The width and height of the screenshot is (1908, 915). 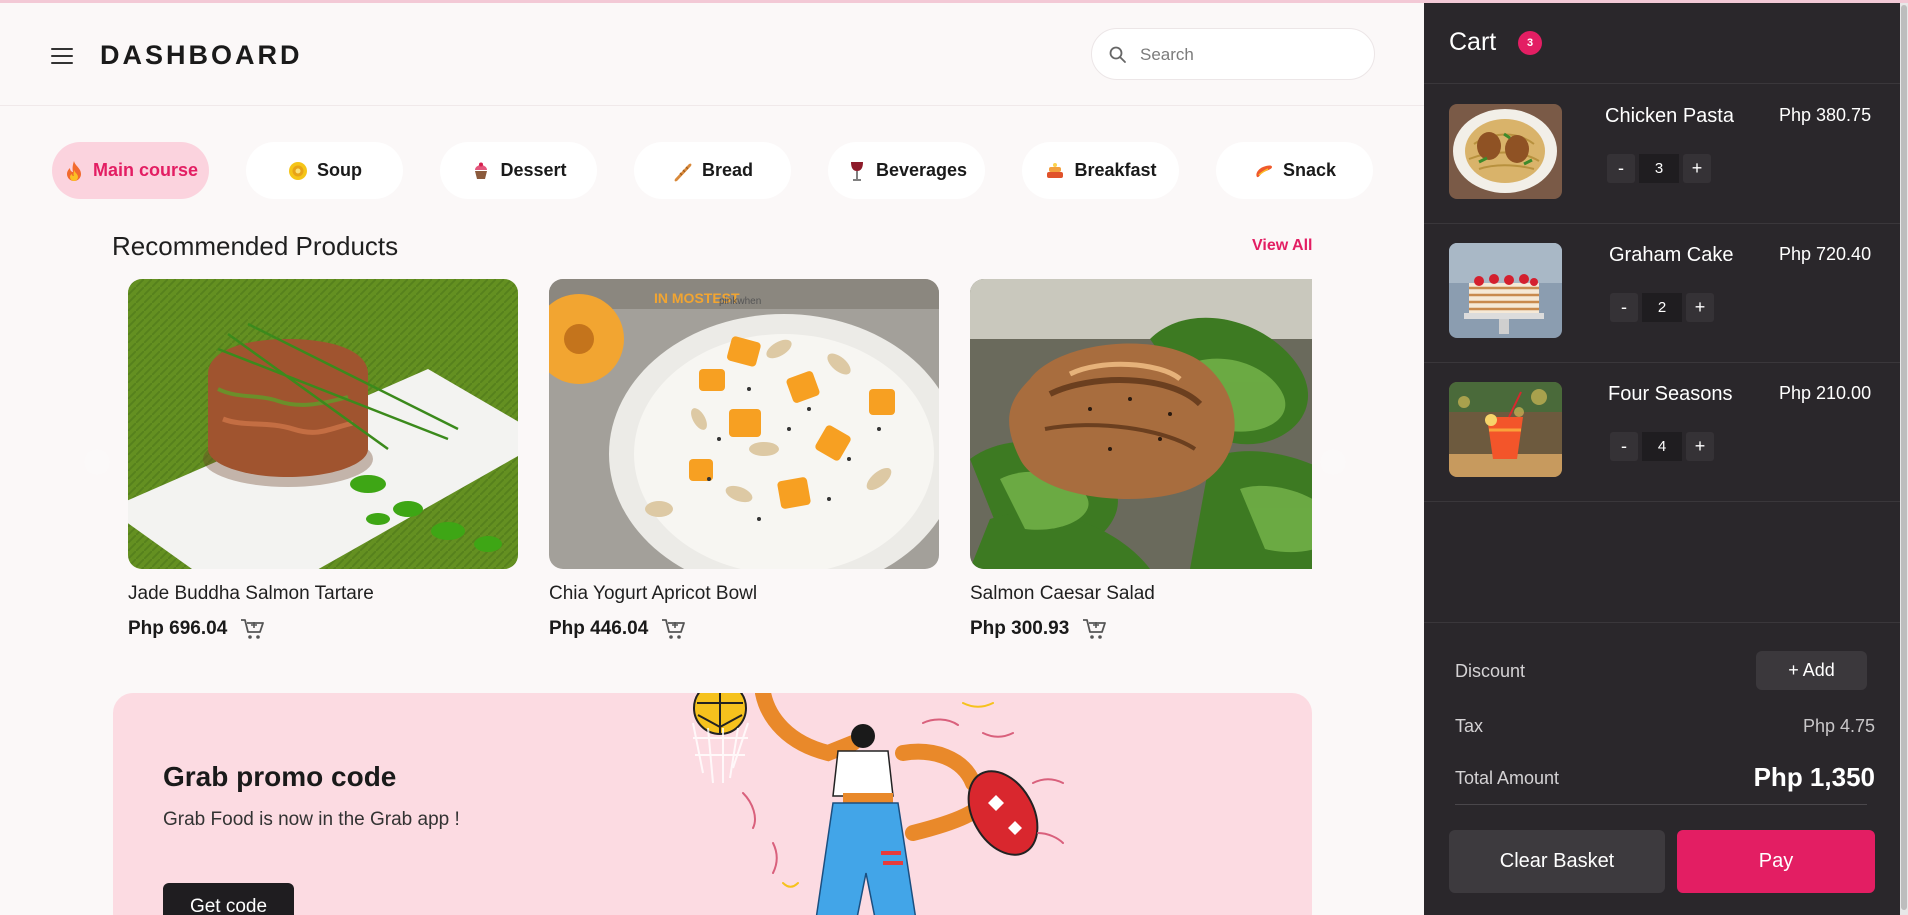 I want to click on svg-text: pinkwhen, so click(x=740, y=301).